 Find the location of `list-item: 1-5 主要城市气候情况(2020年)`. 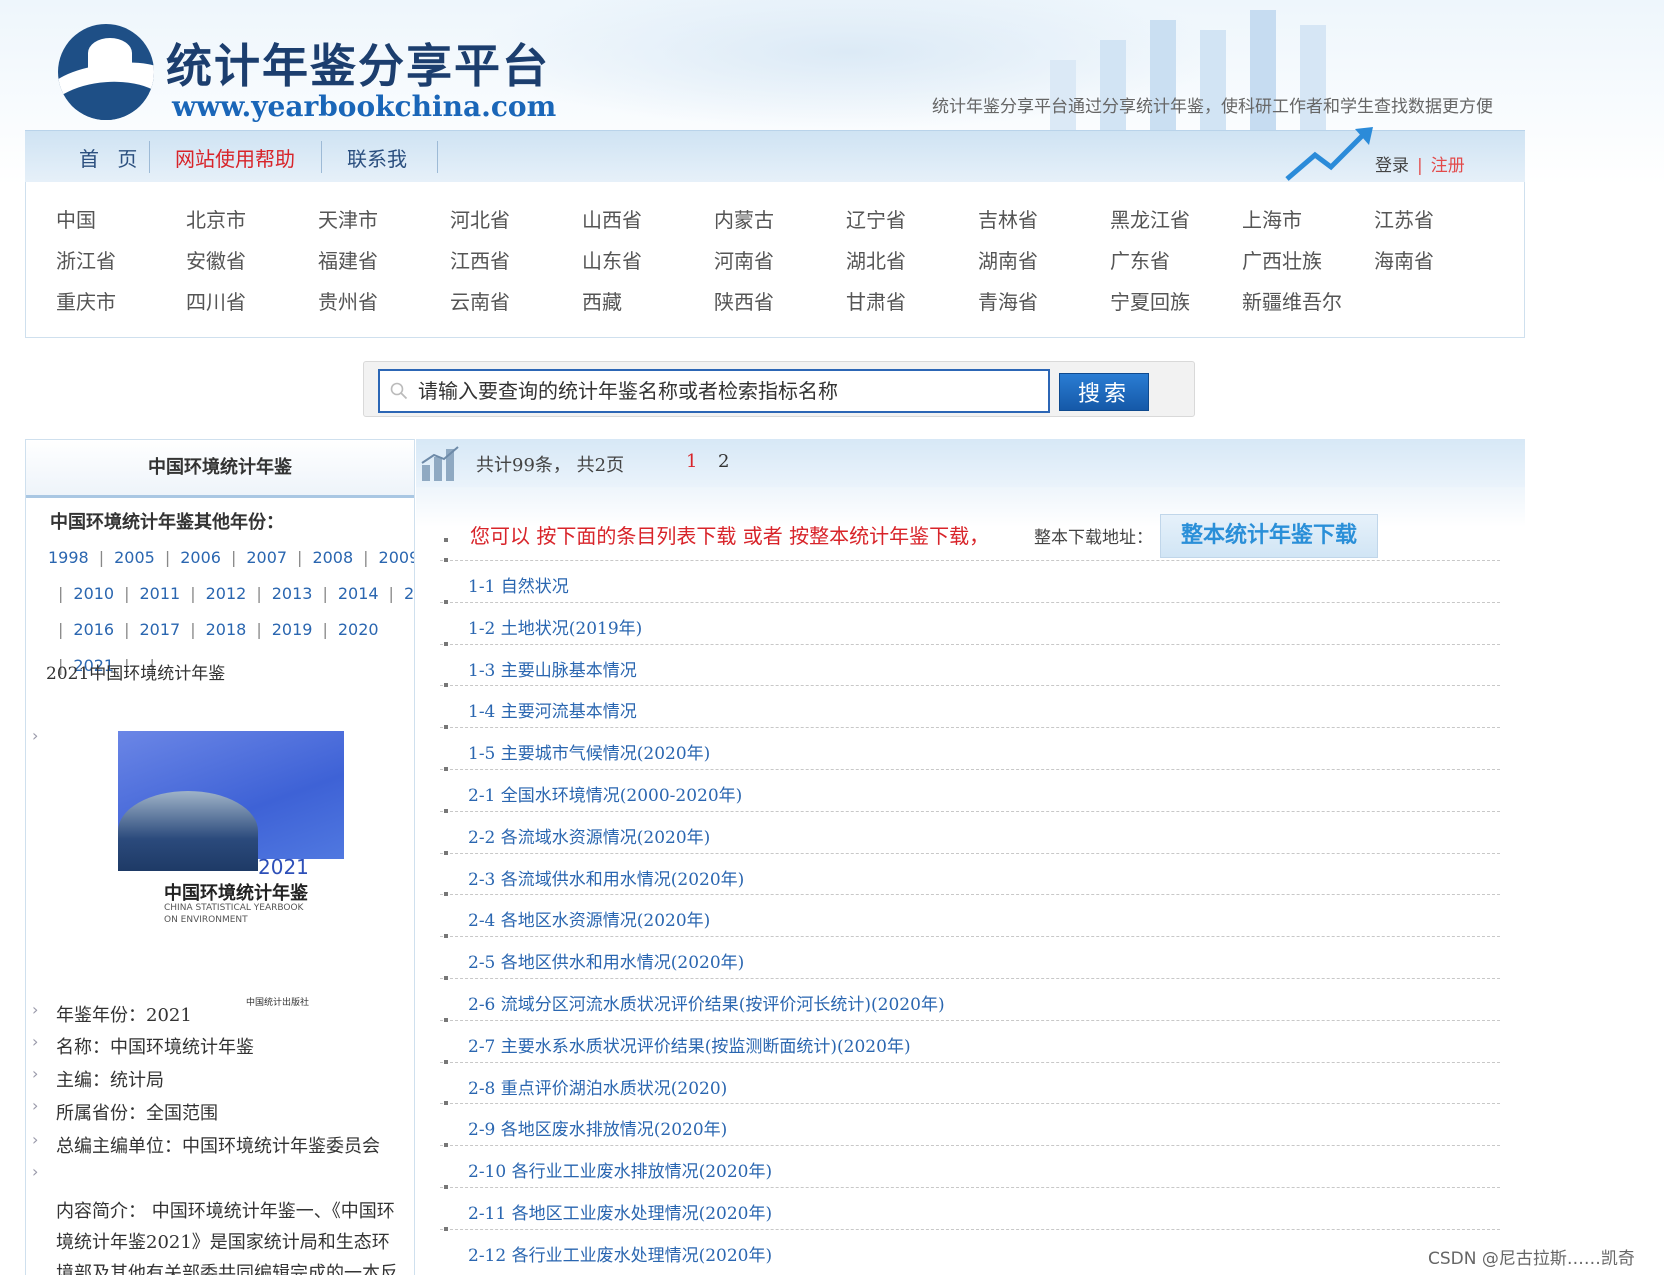

list-item: 1-5 主要城市气候情况(2020年) is located at coordinates (589, 751).